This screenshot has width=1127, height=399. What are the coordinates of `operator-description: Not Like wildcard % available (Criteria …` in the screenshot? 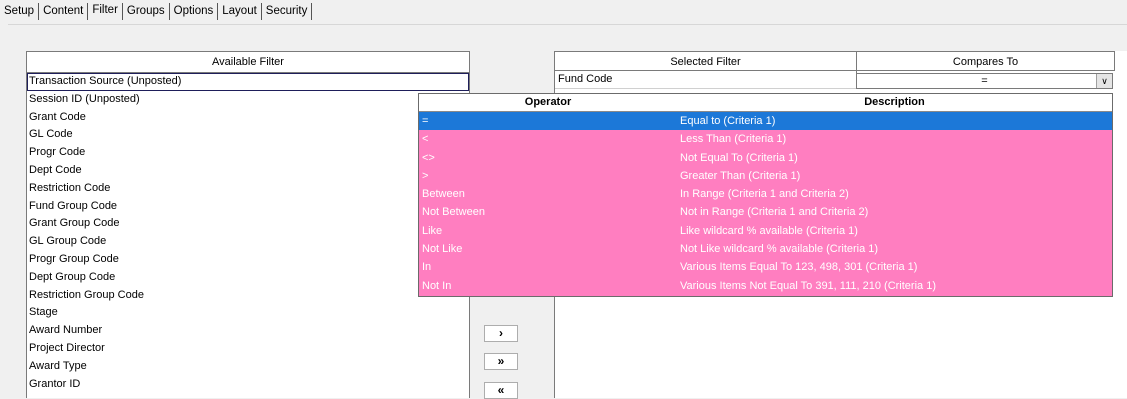 It's located at (779, 249).